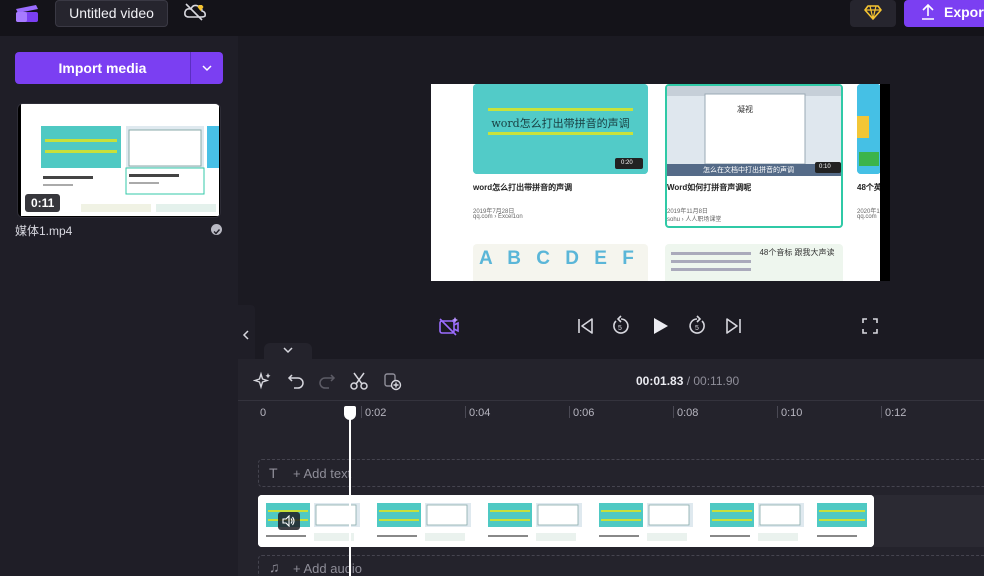 The width and height of the screenshot is (984, 576). What do you see at coordinates (43, 203) in the screenshot?
I see `media-duration-badge: 0:11` at bounding box center [43, 203].